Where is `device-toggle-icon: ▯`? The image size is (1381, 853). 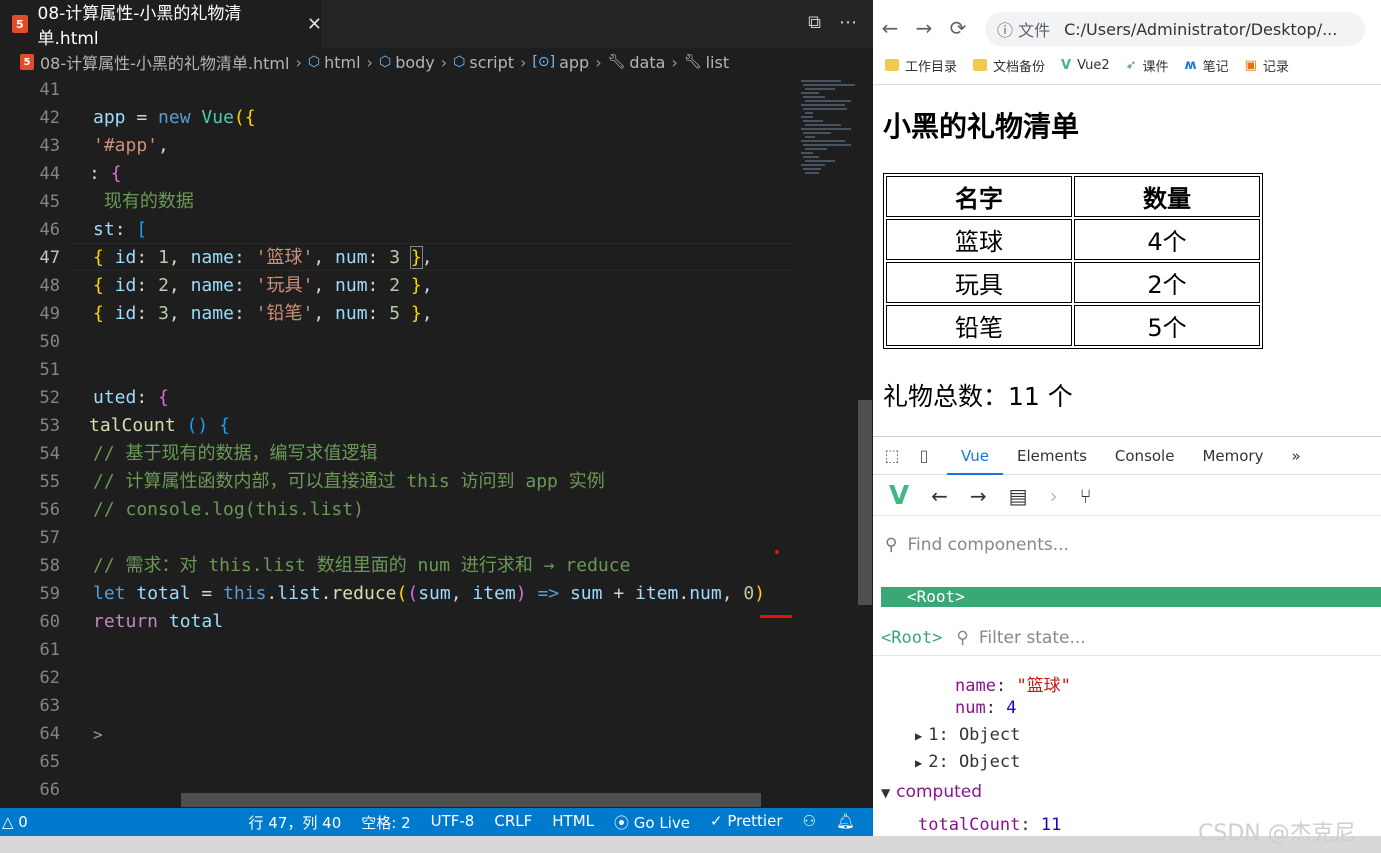
device-toggle-icon: ▯ is located at coordinates (924, 455).